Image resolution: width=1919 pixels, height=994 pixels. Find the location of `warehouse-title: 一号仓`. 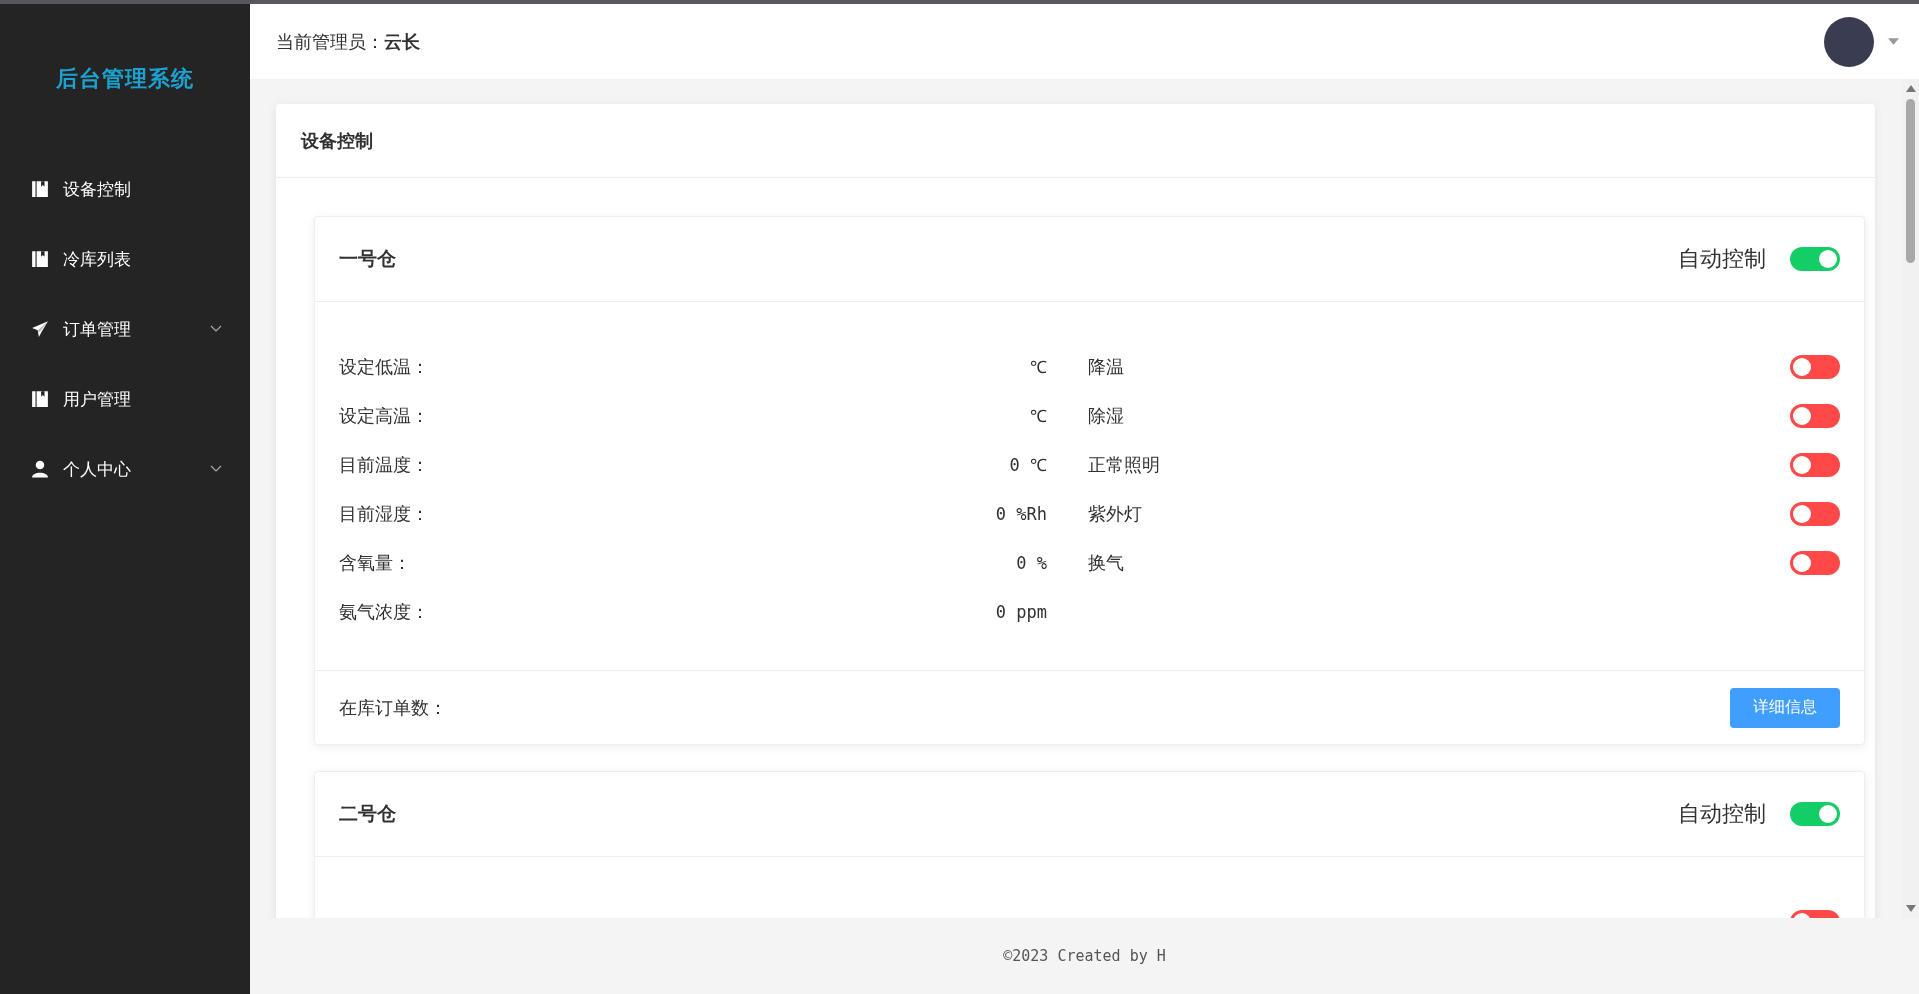

warehouse-title: 一号仓 is located at coordinates (367, 258).